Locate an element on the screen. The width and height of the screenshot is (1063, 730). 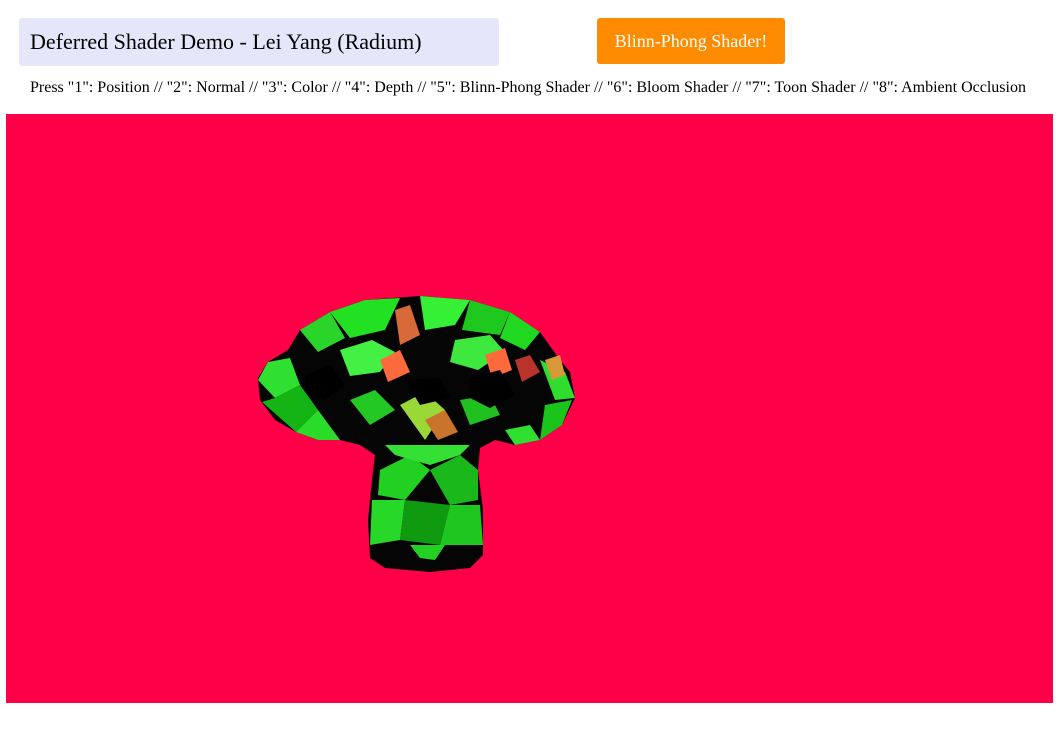
page-title: Deferred Shader Demo - Lei Yang (Radium) is located at coordinates (226, 41).